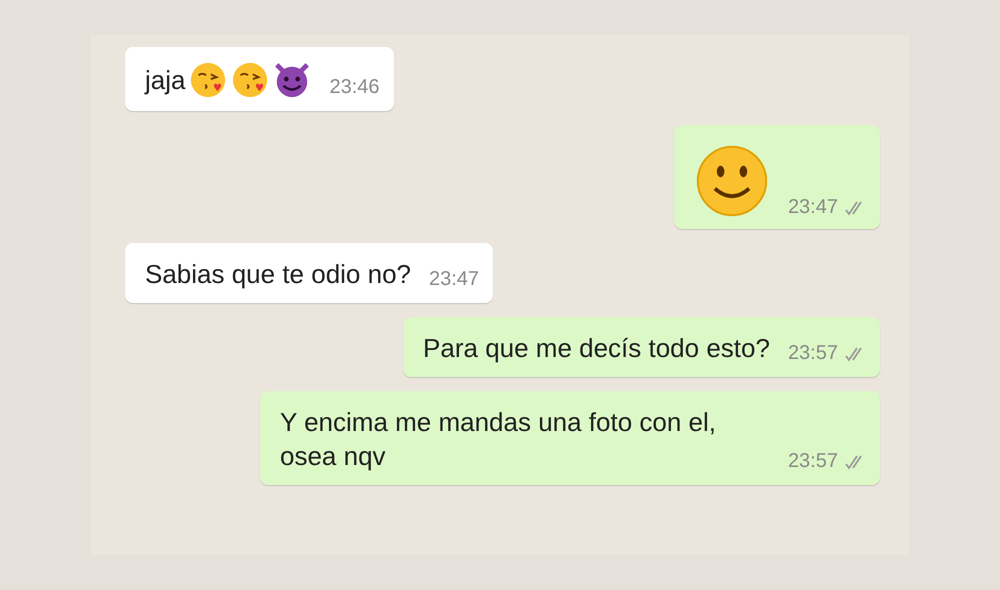  I want to click on message-time: 23:46, so click(354, 87).